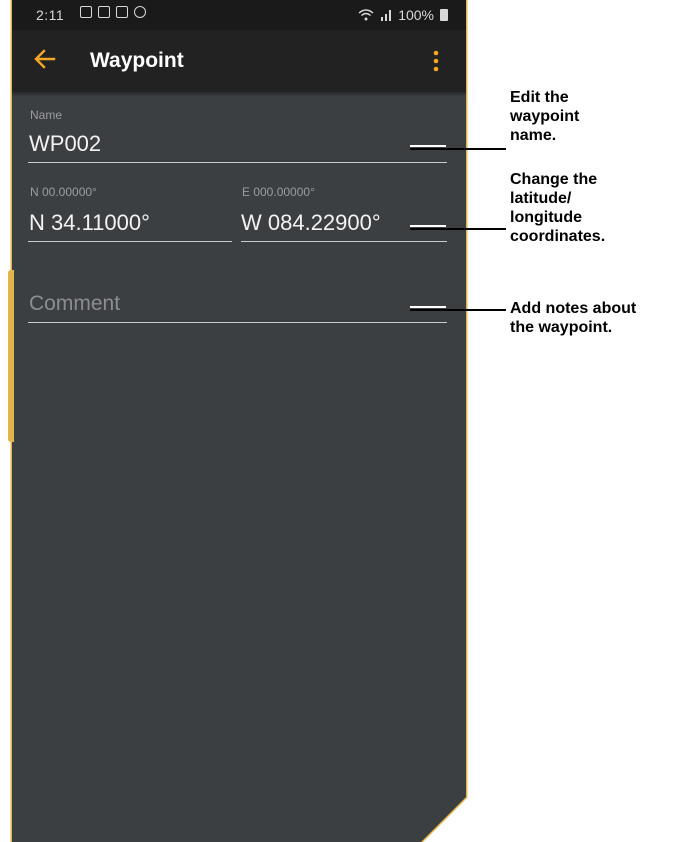 The width and height of the screenshot is (673, 842). Describe the element at coordinates (65, 144) in the screenshot. I see `name-input: WP002` at that location.